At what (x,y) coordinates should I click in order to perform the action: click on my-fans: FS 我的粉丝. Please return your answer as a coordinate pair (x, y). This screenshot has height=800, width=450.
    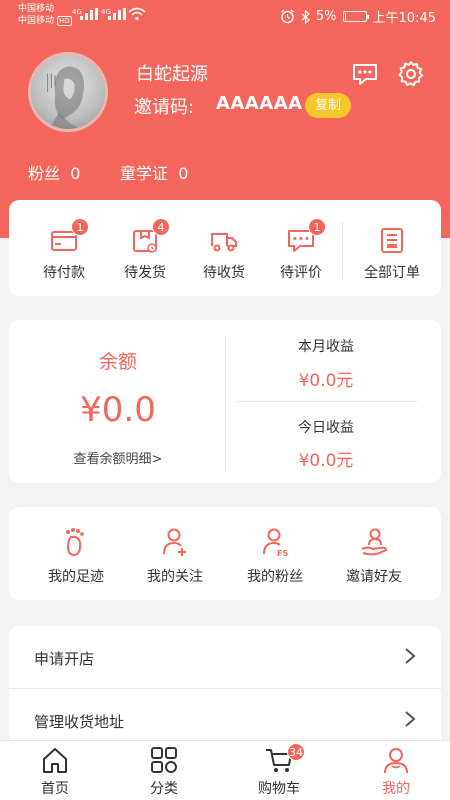
    Looking at the image, I should click on (275, 556).